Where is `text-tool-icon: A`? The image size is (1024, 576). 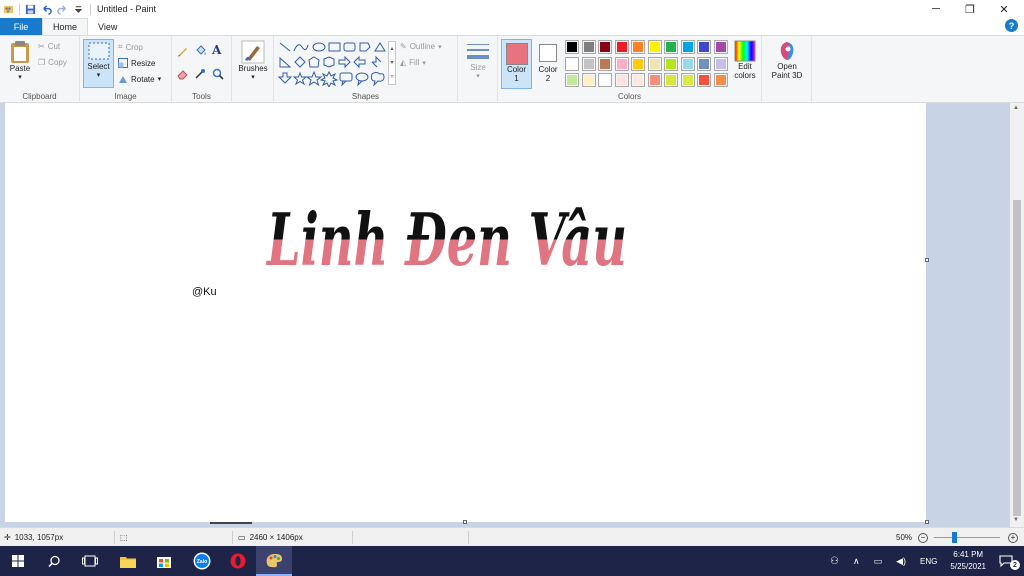 text-tool-icon: A is located at coordinates (216, 50).